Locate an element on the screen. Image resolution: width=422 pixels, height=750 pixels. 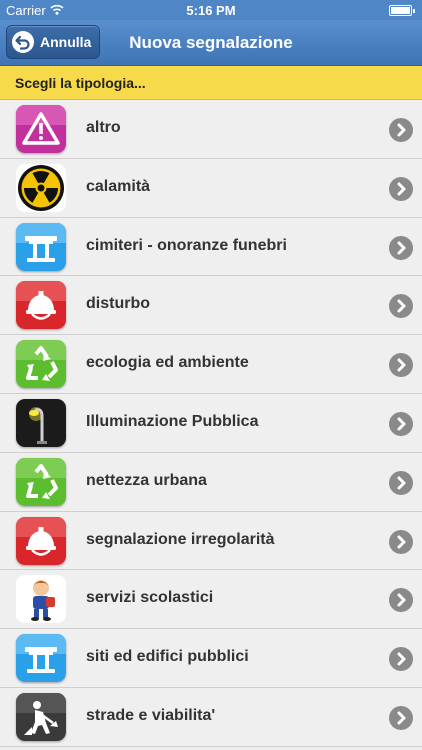
radiation-icon is located at coordinates (41, 187).